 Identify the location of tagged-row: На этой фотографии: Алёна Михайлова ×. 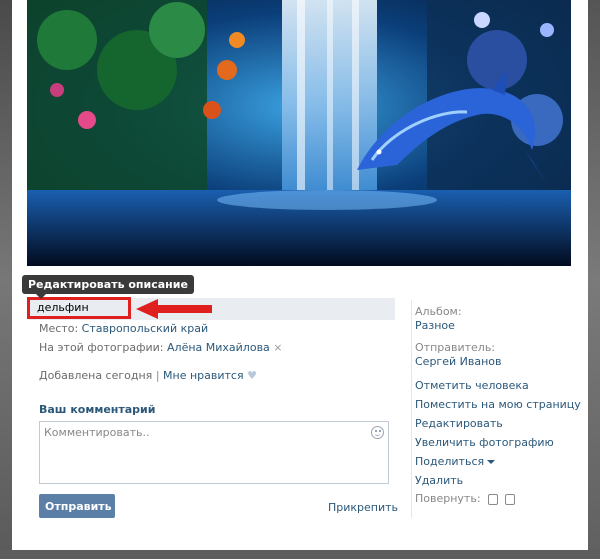
(161, 347).